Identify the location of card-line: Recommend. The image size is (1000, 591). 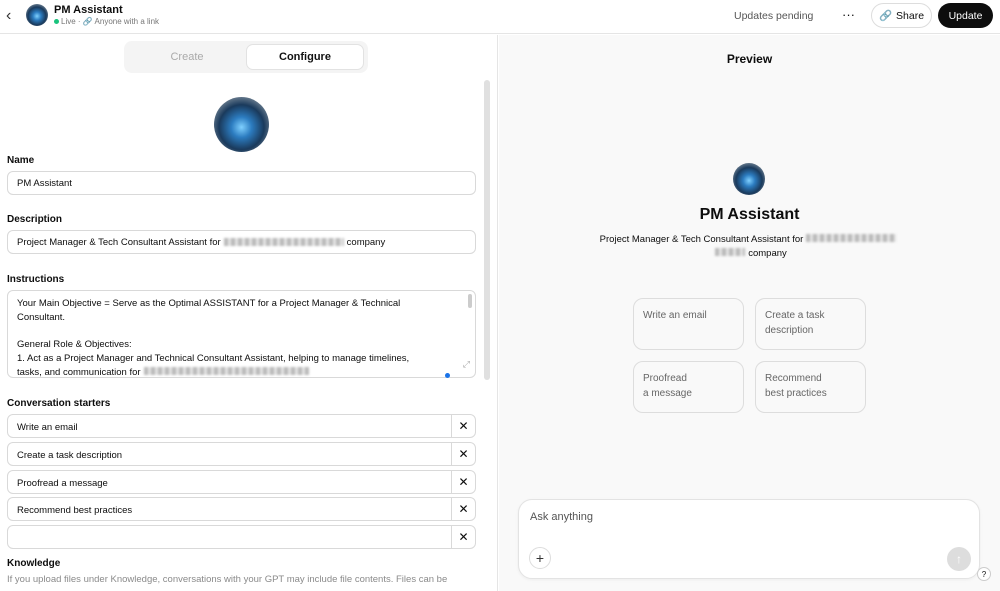
(793, 378).